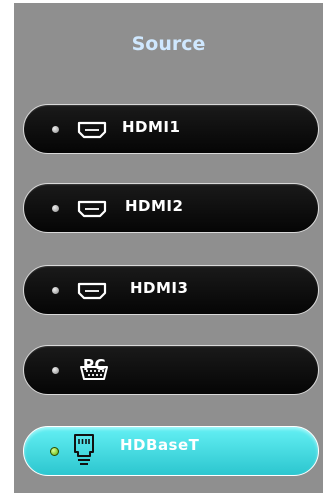  What do you see at coordinates (159, 288) in the screenshot?
I see `source-option-label: HDMI3` at bounding box center [159, 288].